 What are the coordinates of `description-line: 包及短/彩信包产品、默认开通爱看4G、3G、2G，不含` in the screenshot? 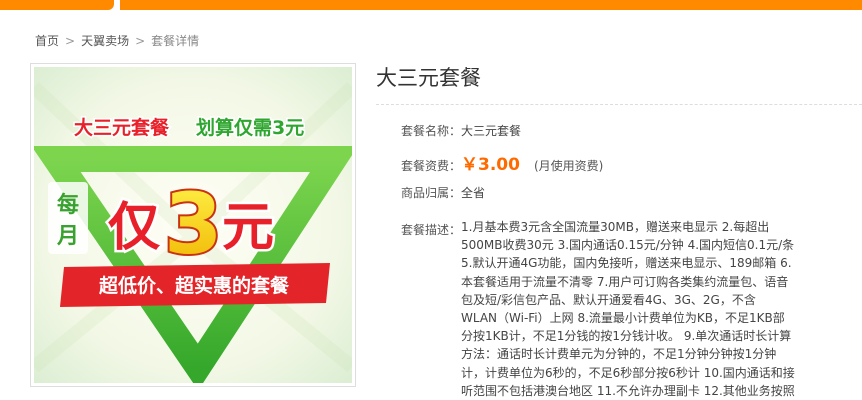 It's located at (608, 299).